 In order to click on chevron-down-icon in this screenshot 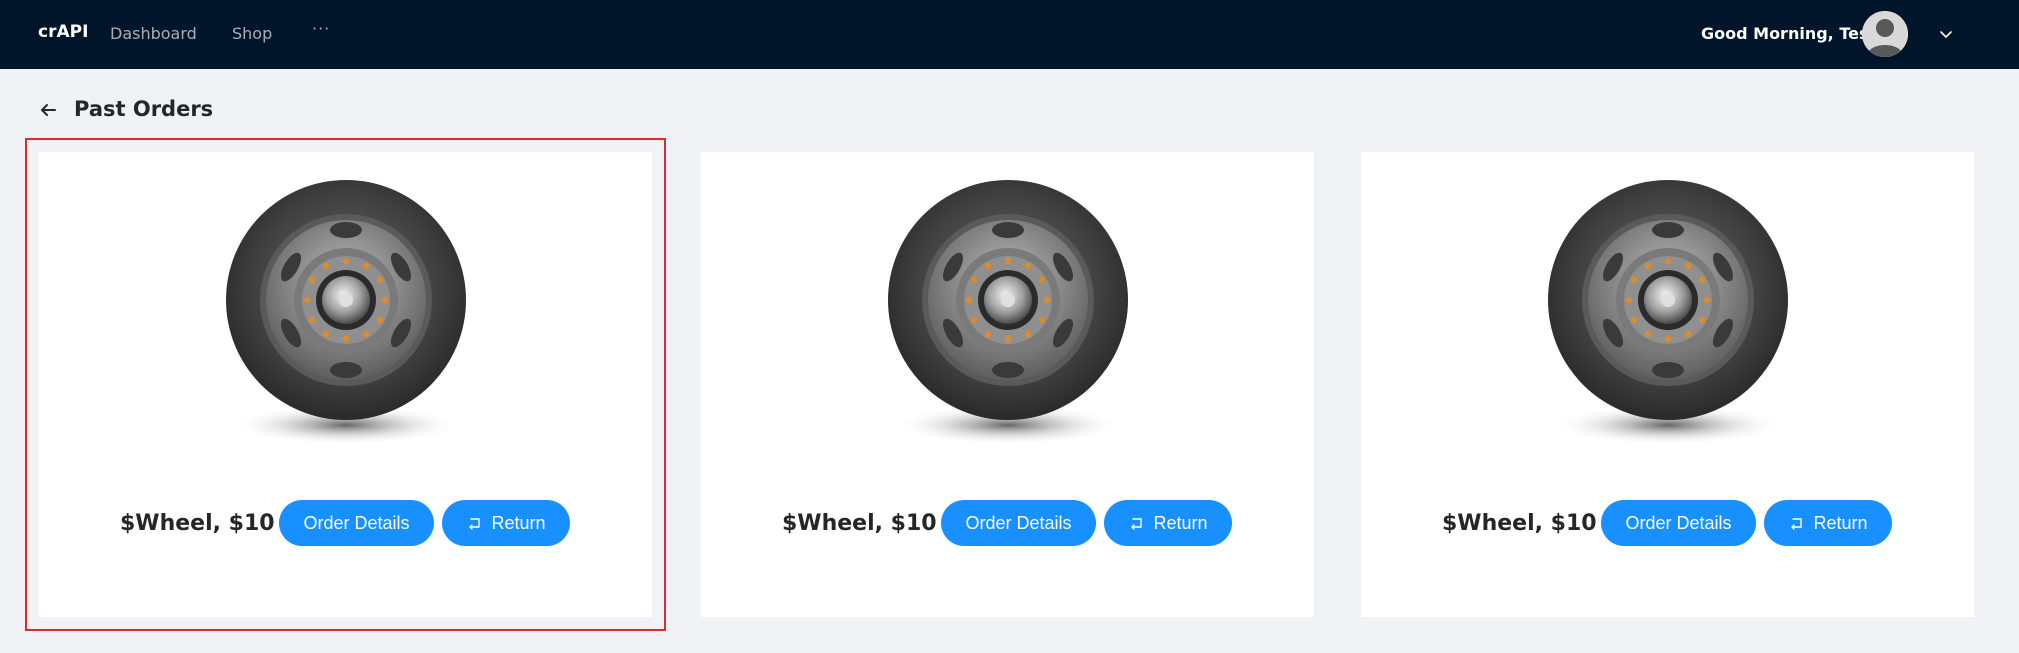, I will do `click(1946, 34)`.